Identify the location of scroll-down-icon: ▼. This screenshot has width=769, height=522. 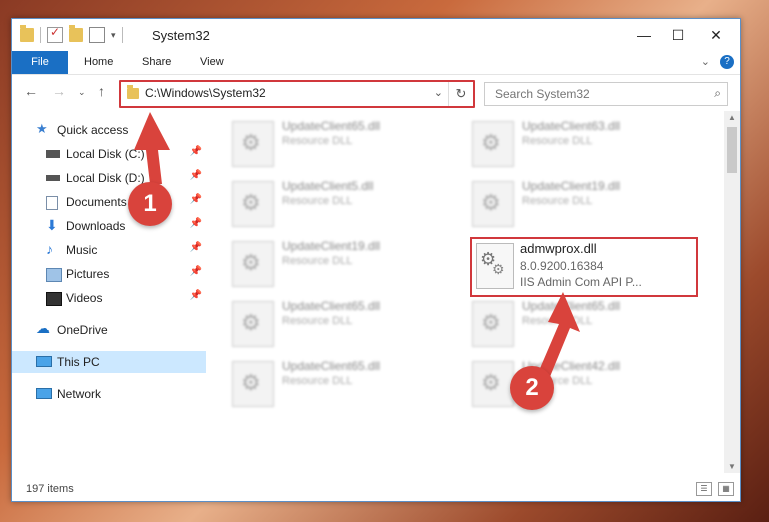
(732, 466).